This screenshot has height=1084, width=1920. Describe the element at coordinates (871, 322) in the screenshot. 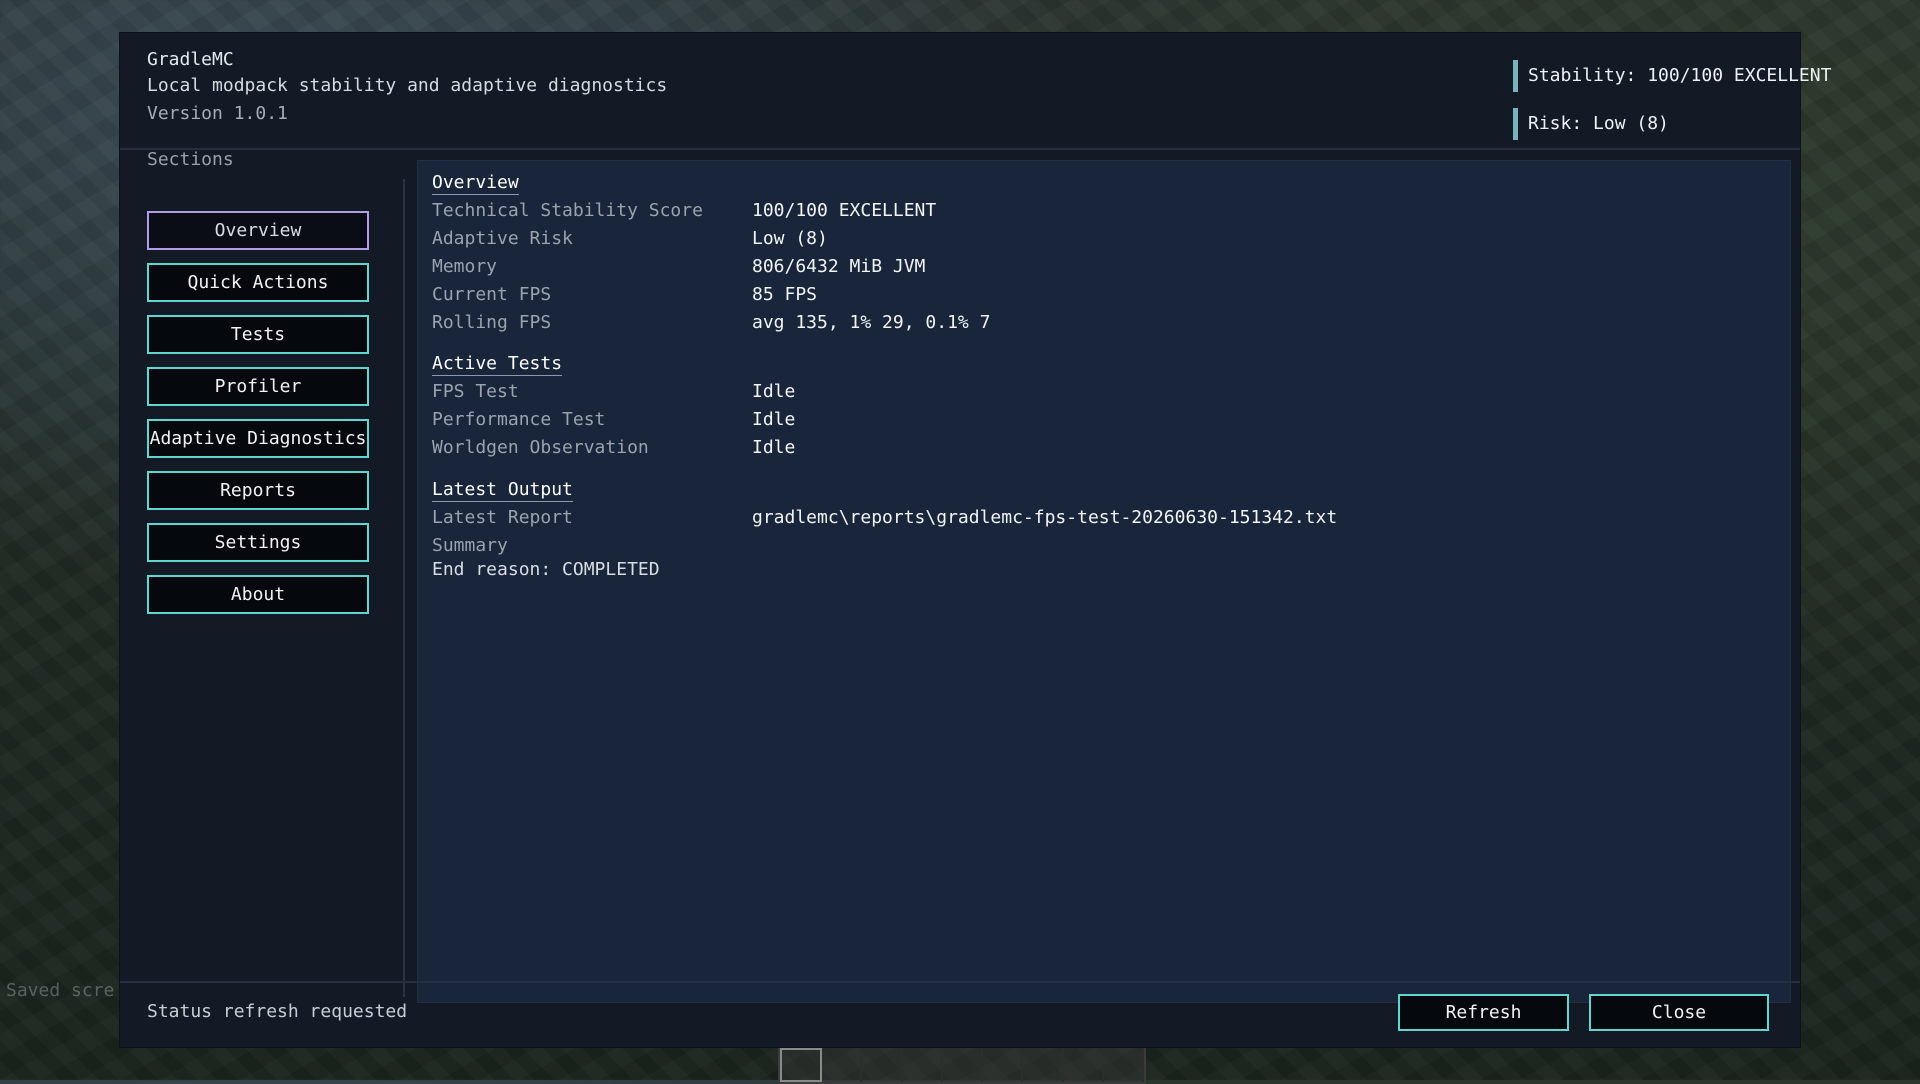

I see `rolling-fps-value: avg 135, 1% 29, 0.1% 7` at that location.